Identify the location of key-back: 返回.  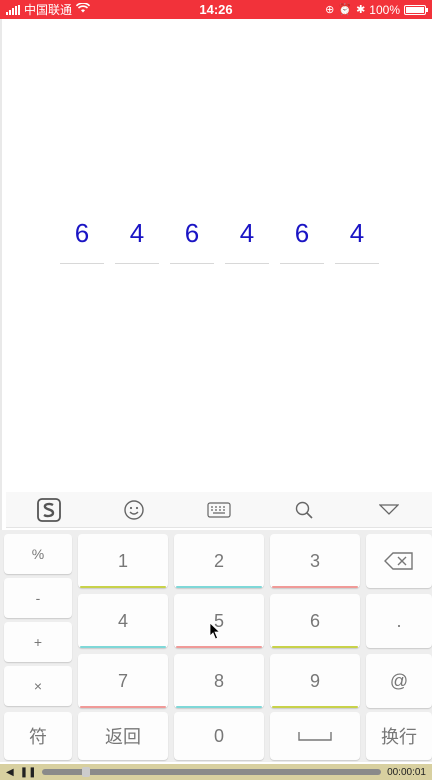
(123, 736).